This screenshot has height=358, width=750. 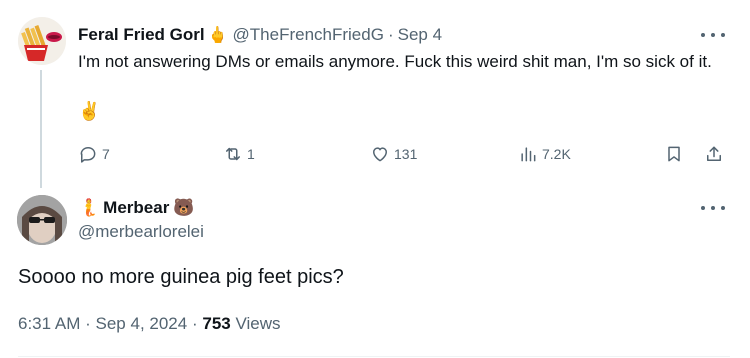 I want to click on thread-connector, so click(x=41, y=129).